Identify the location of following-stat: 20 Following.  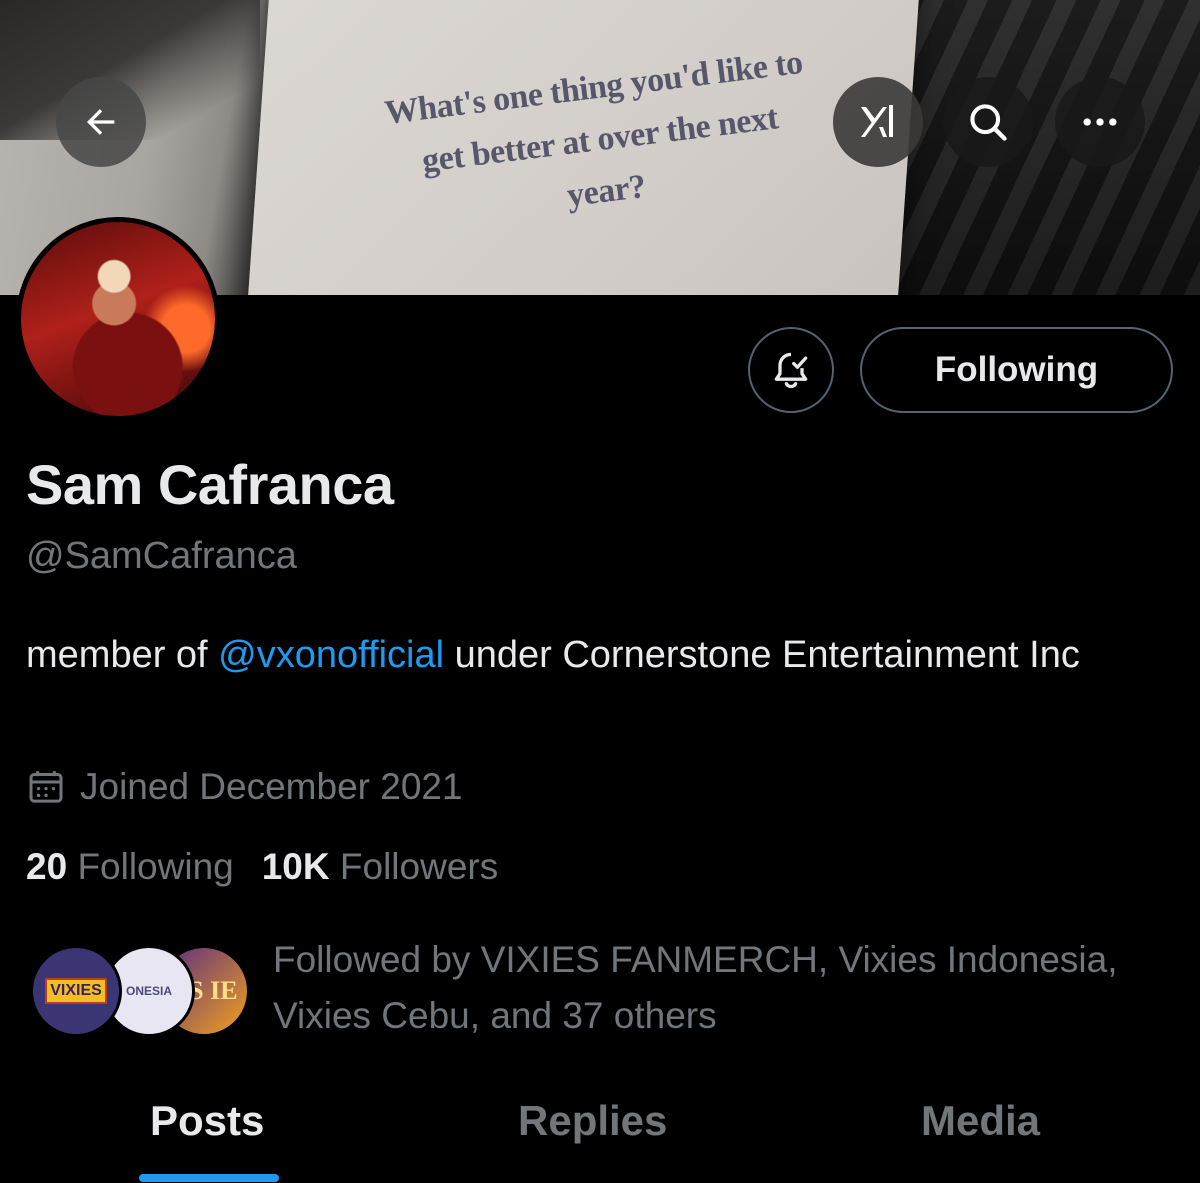
(130, 867).